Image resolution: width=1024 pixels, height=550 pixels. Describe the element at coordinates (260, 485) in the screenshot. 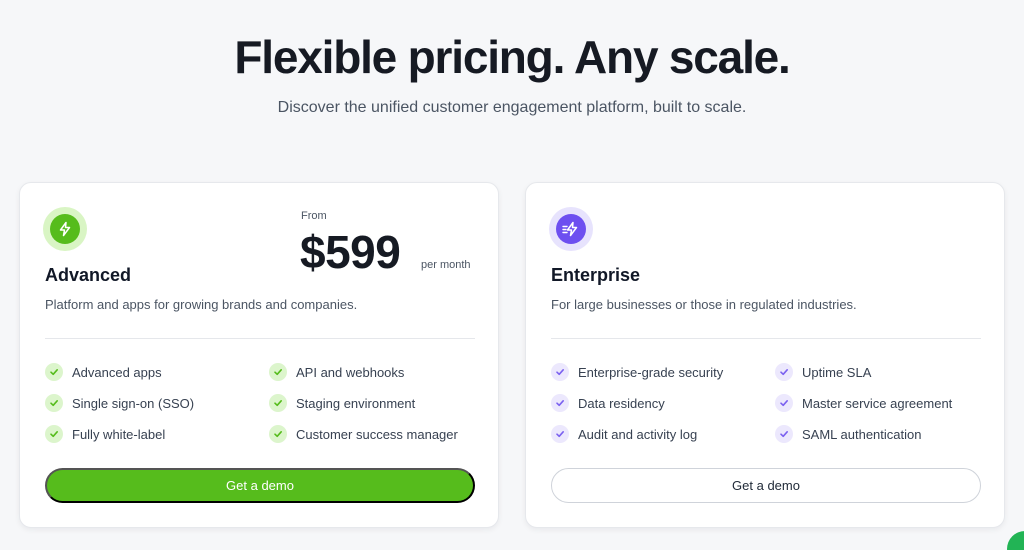

I see `get-demo-button-advanced: Get a demo` at that location.